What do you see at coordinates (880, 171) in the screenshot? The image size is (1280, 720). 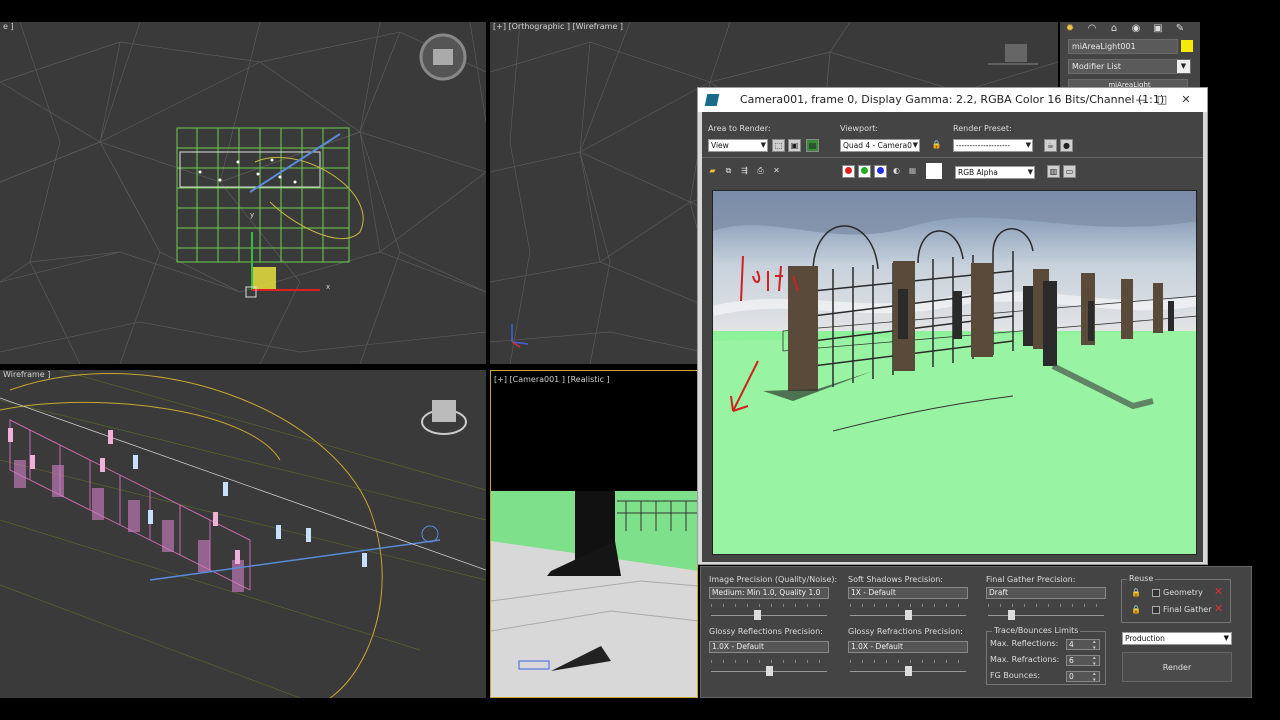 I see `blue-channel-icon` at bounding box center [880, 171].